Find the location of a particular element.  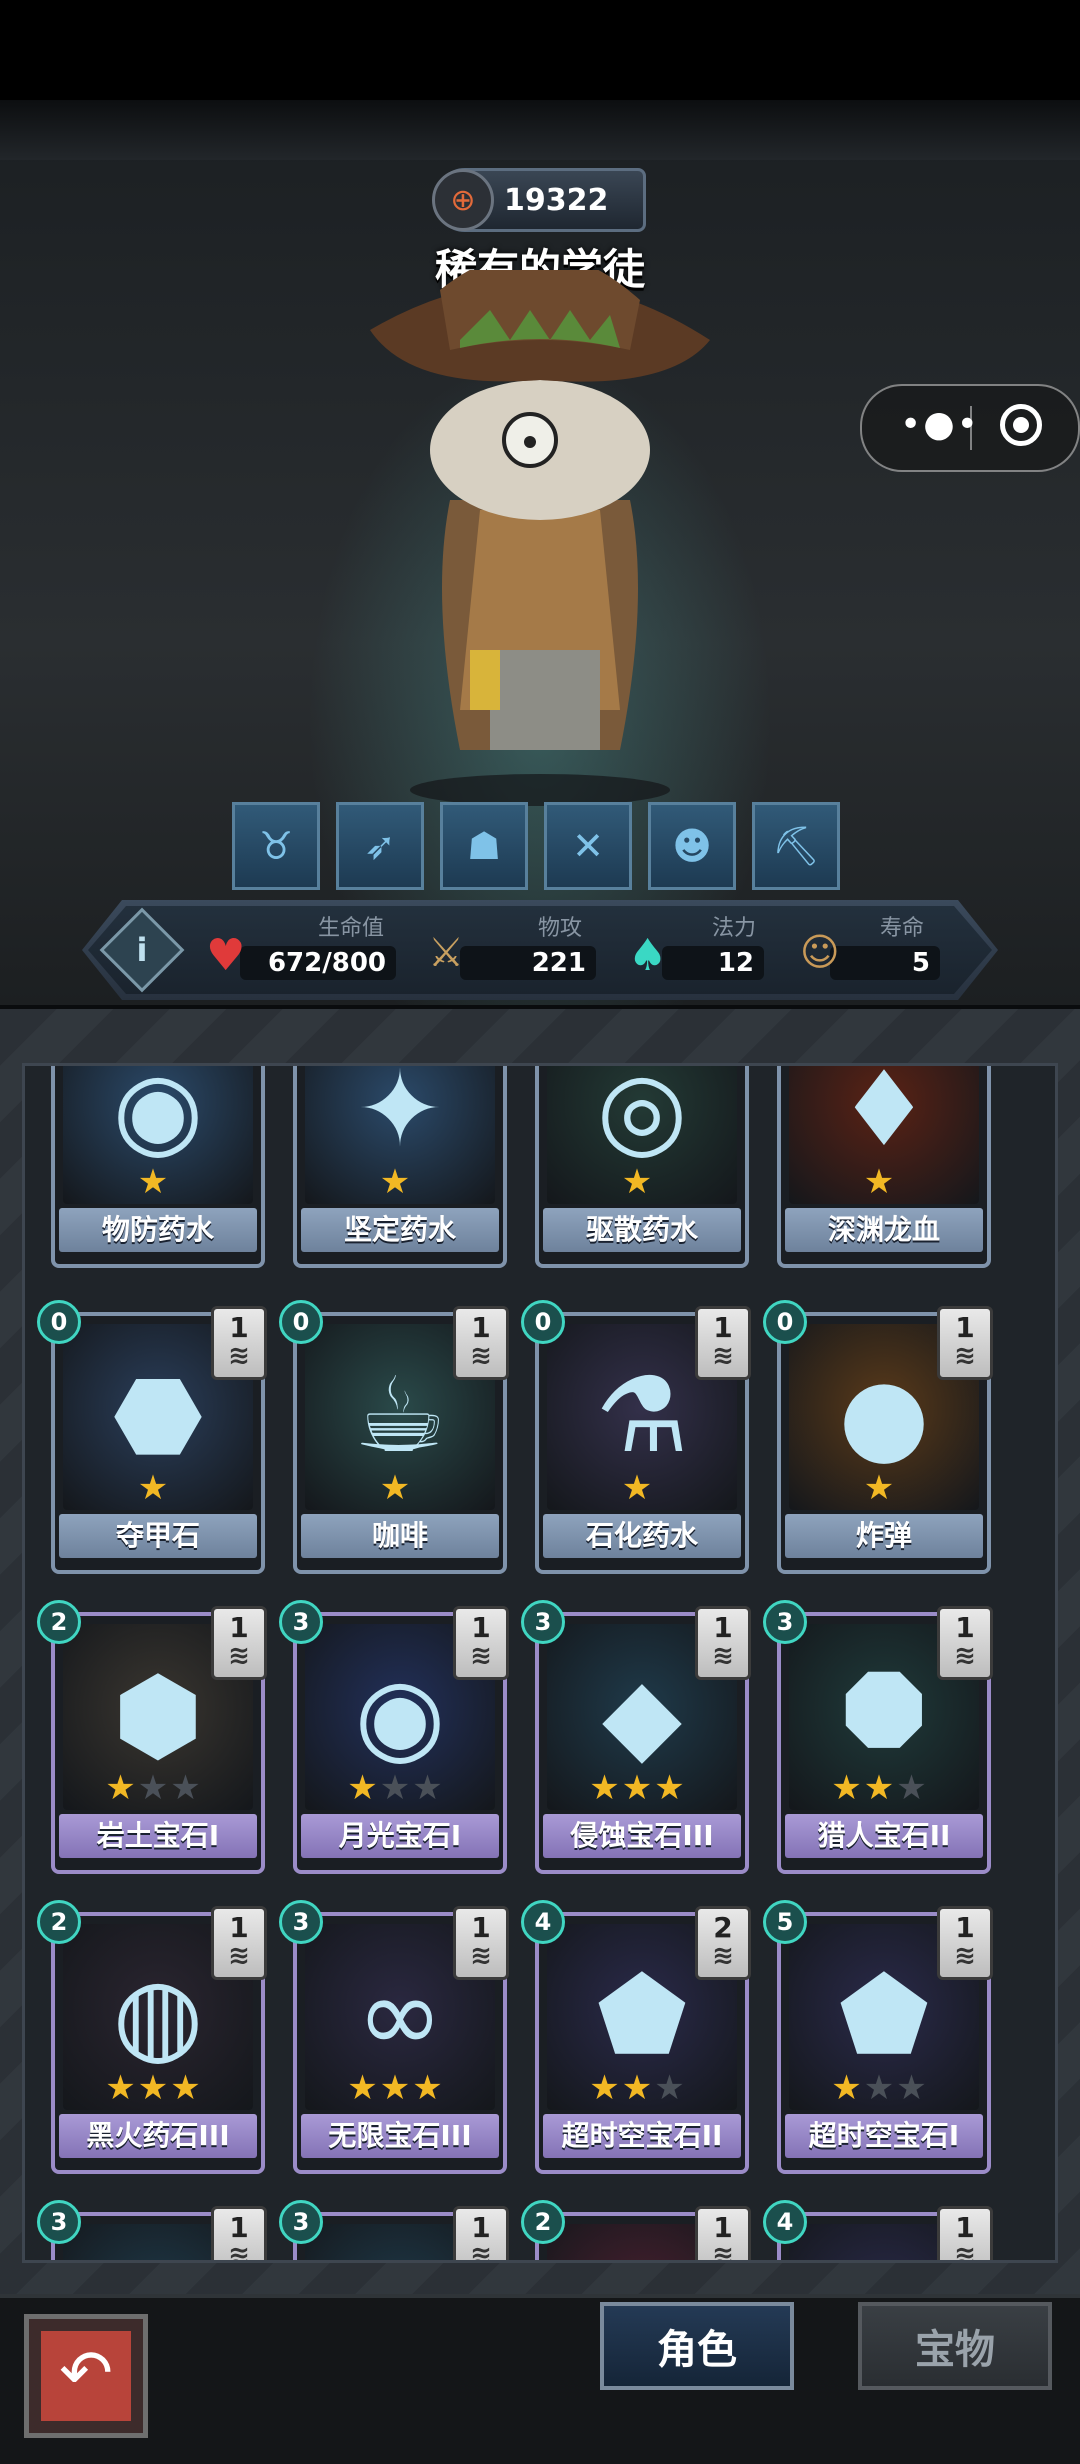

stat-mana-value: 12 is located at coordinates (713, 963).